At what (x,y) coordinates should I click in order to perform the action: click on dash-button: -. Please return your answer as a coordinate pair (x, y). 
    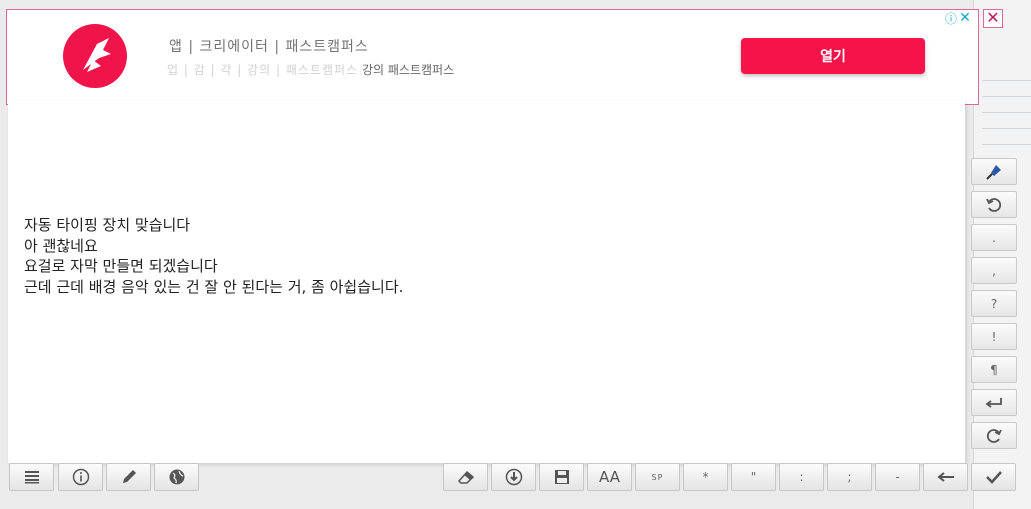
    Looking at the image, I should click on (897, 477).